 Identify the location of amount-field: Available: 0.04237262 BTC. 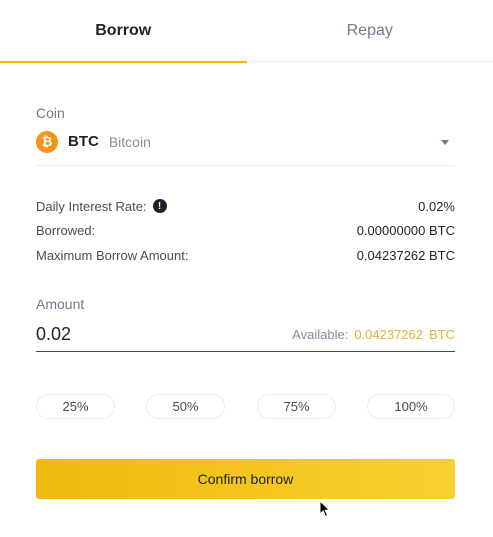
(245, 335).